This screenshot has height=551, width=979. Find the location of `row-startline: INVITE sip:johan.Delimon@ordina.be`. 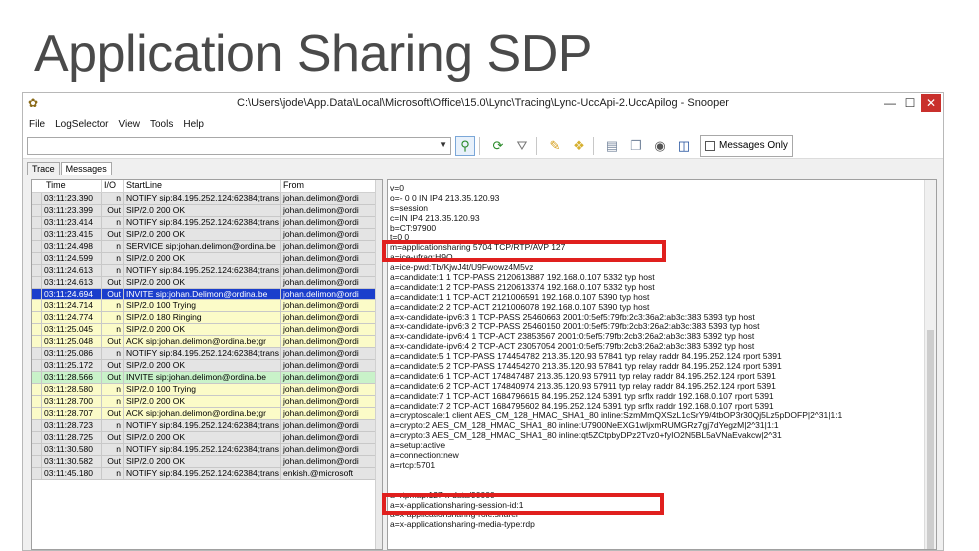

row-startline: INVITE sip:johan.Delimon@ordina.be is located at coordinates (202, 294).